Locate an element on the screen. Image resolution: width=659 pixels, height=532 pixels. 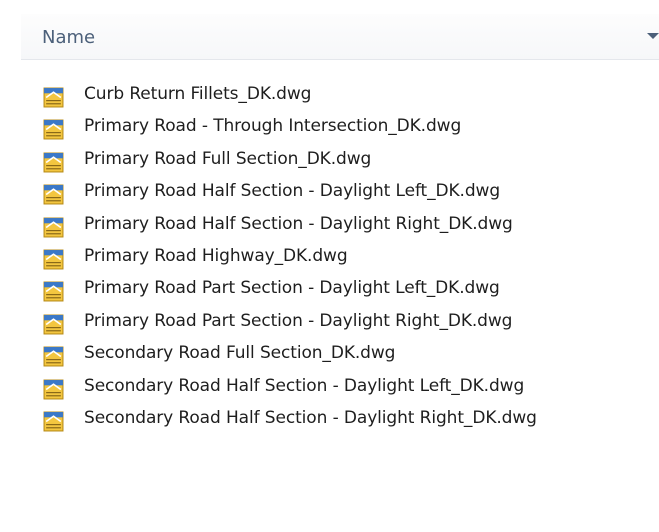
list-item: Primary Road Highway_DK.dwg is located at coordinates (329, 259).